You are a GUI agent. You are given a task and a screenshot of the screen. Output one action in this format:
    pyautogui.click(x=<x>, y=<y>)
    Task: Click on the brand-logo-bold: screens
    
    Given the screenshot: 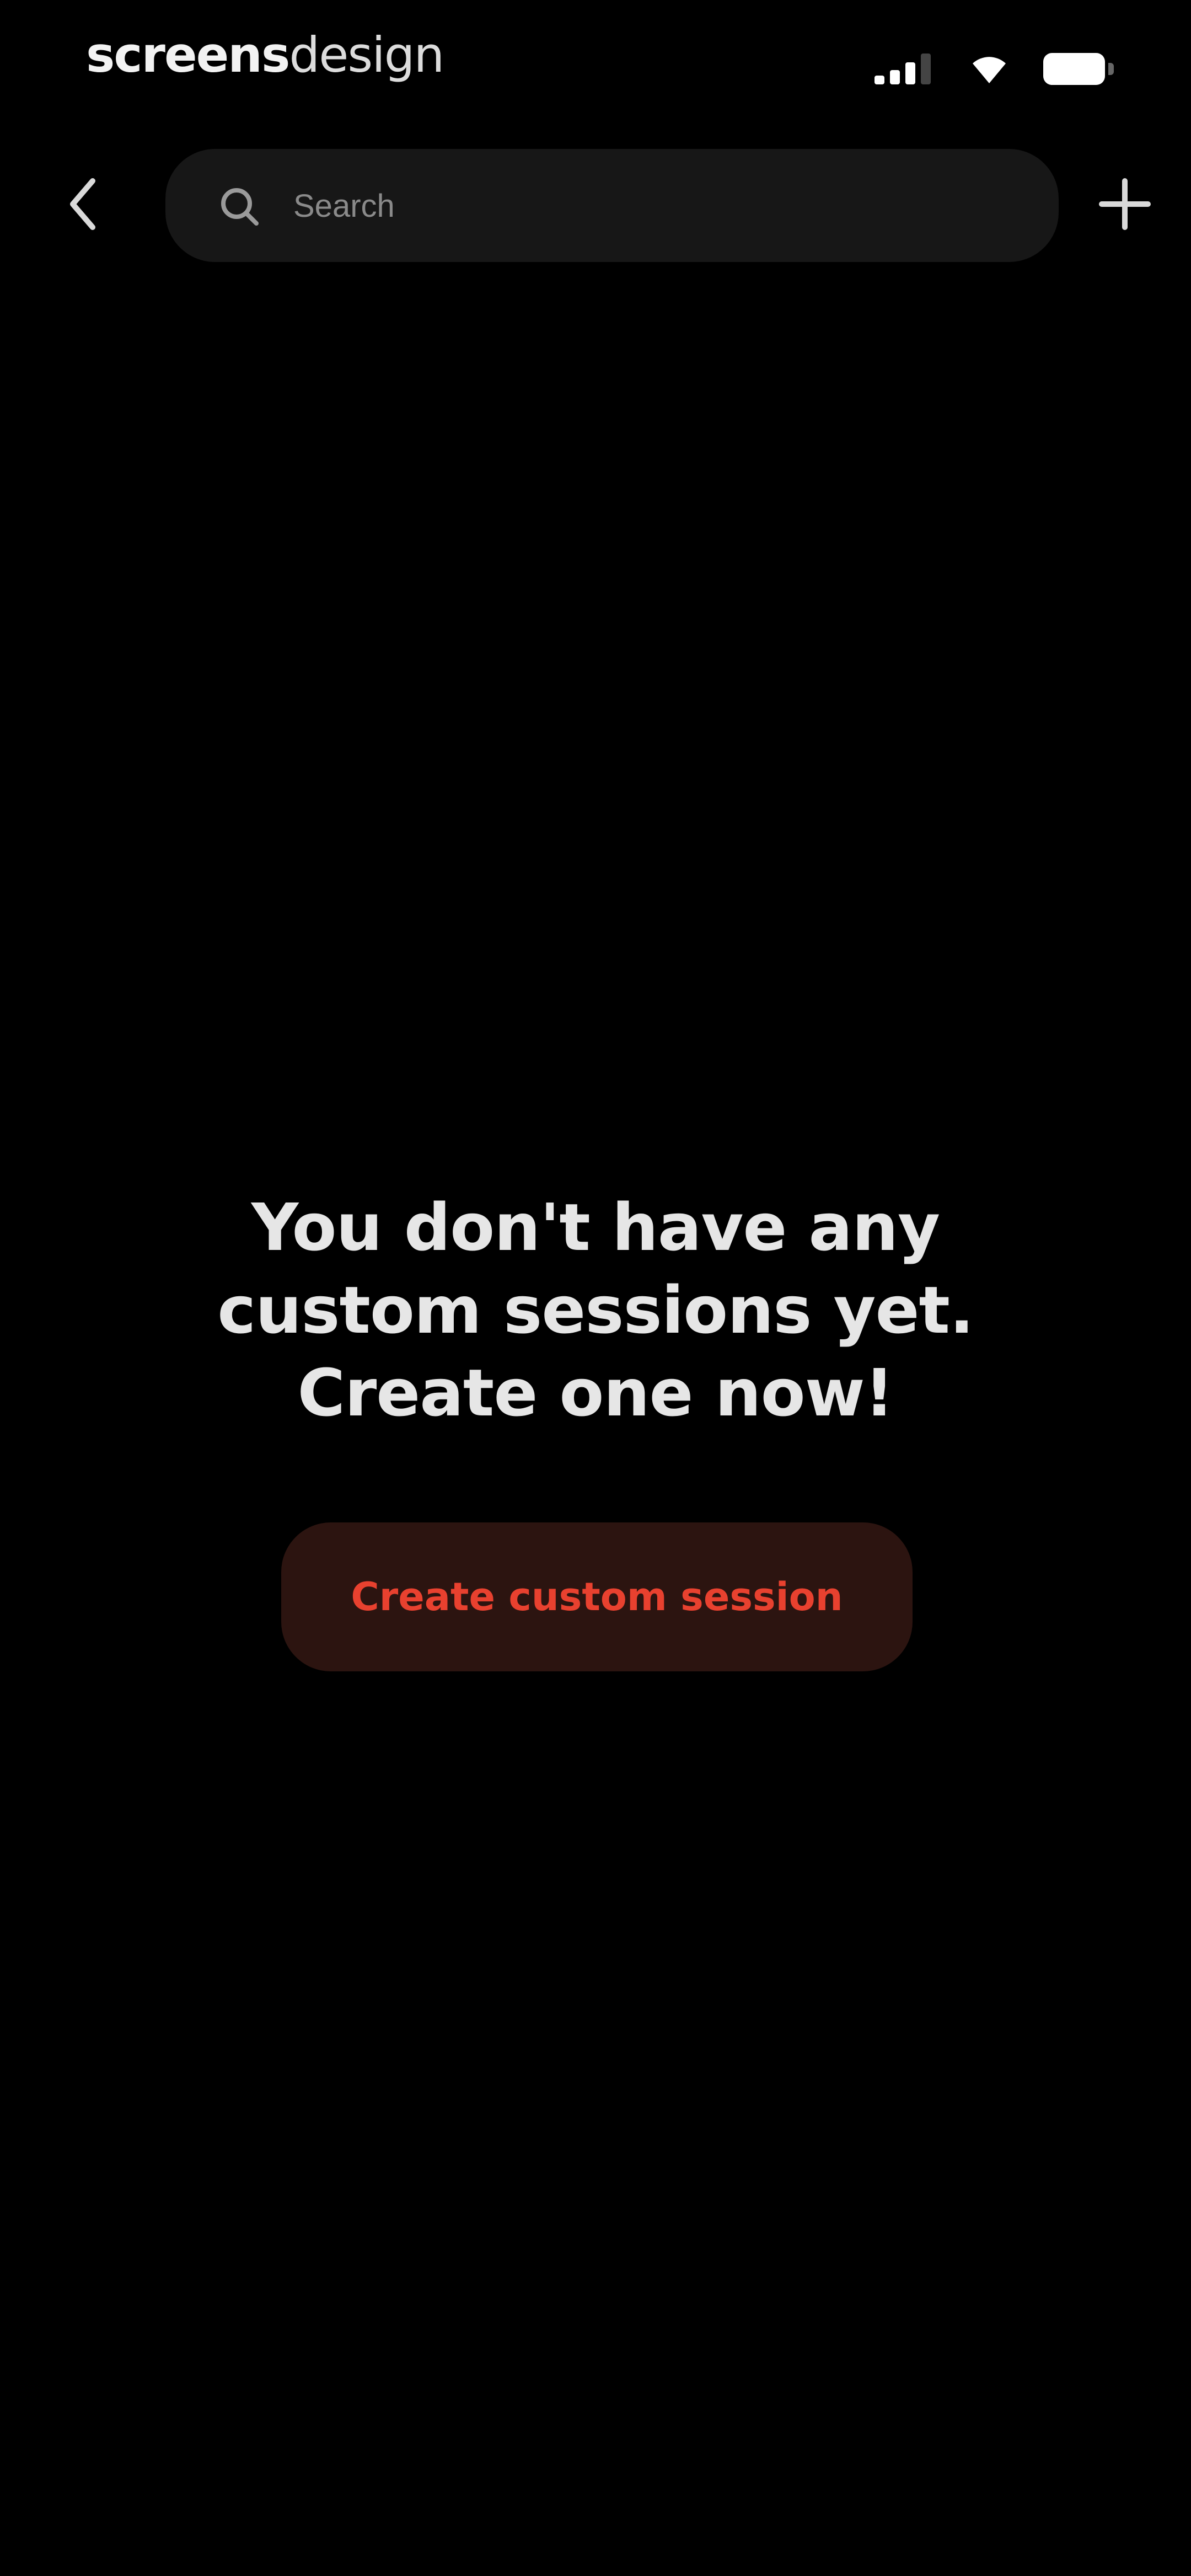 What is the action you would take?
    pyautogui.click(x=188, y=54)
    